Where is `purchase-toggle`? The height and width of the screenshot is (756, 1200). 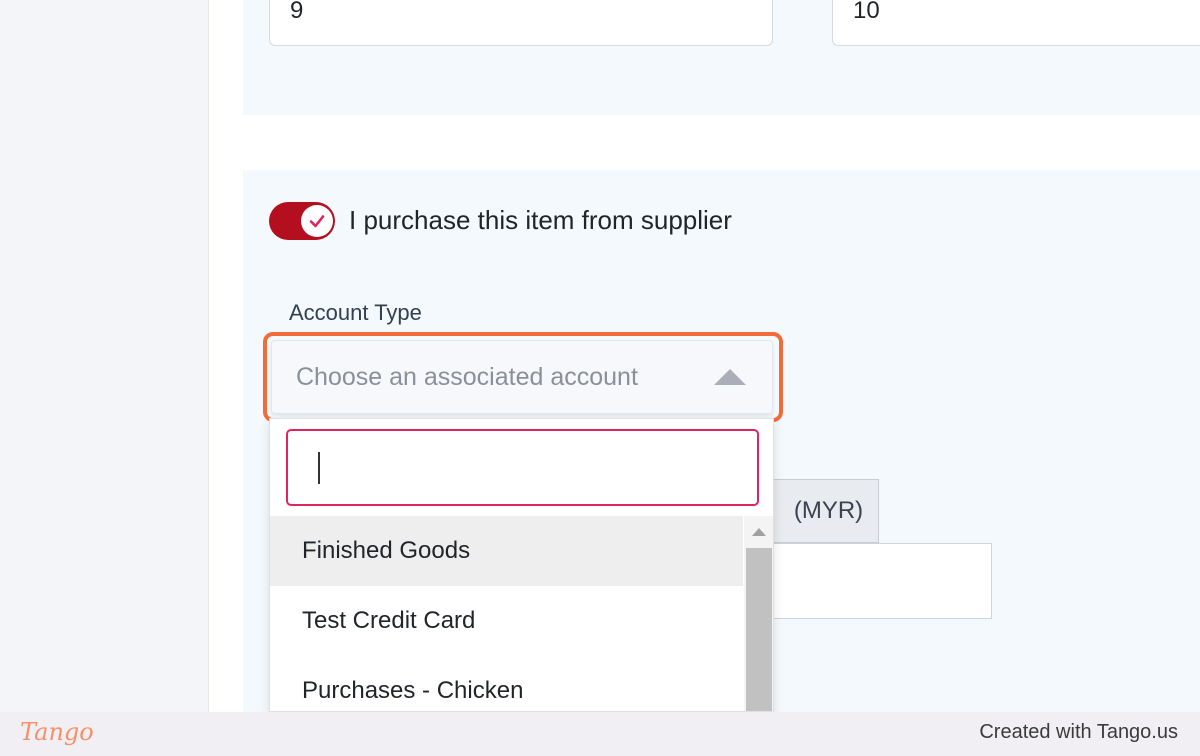 purchase-toggle is located at coordinates (302, 221).